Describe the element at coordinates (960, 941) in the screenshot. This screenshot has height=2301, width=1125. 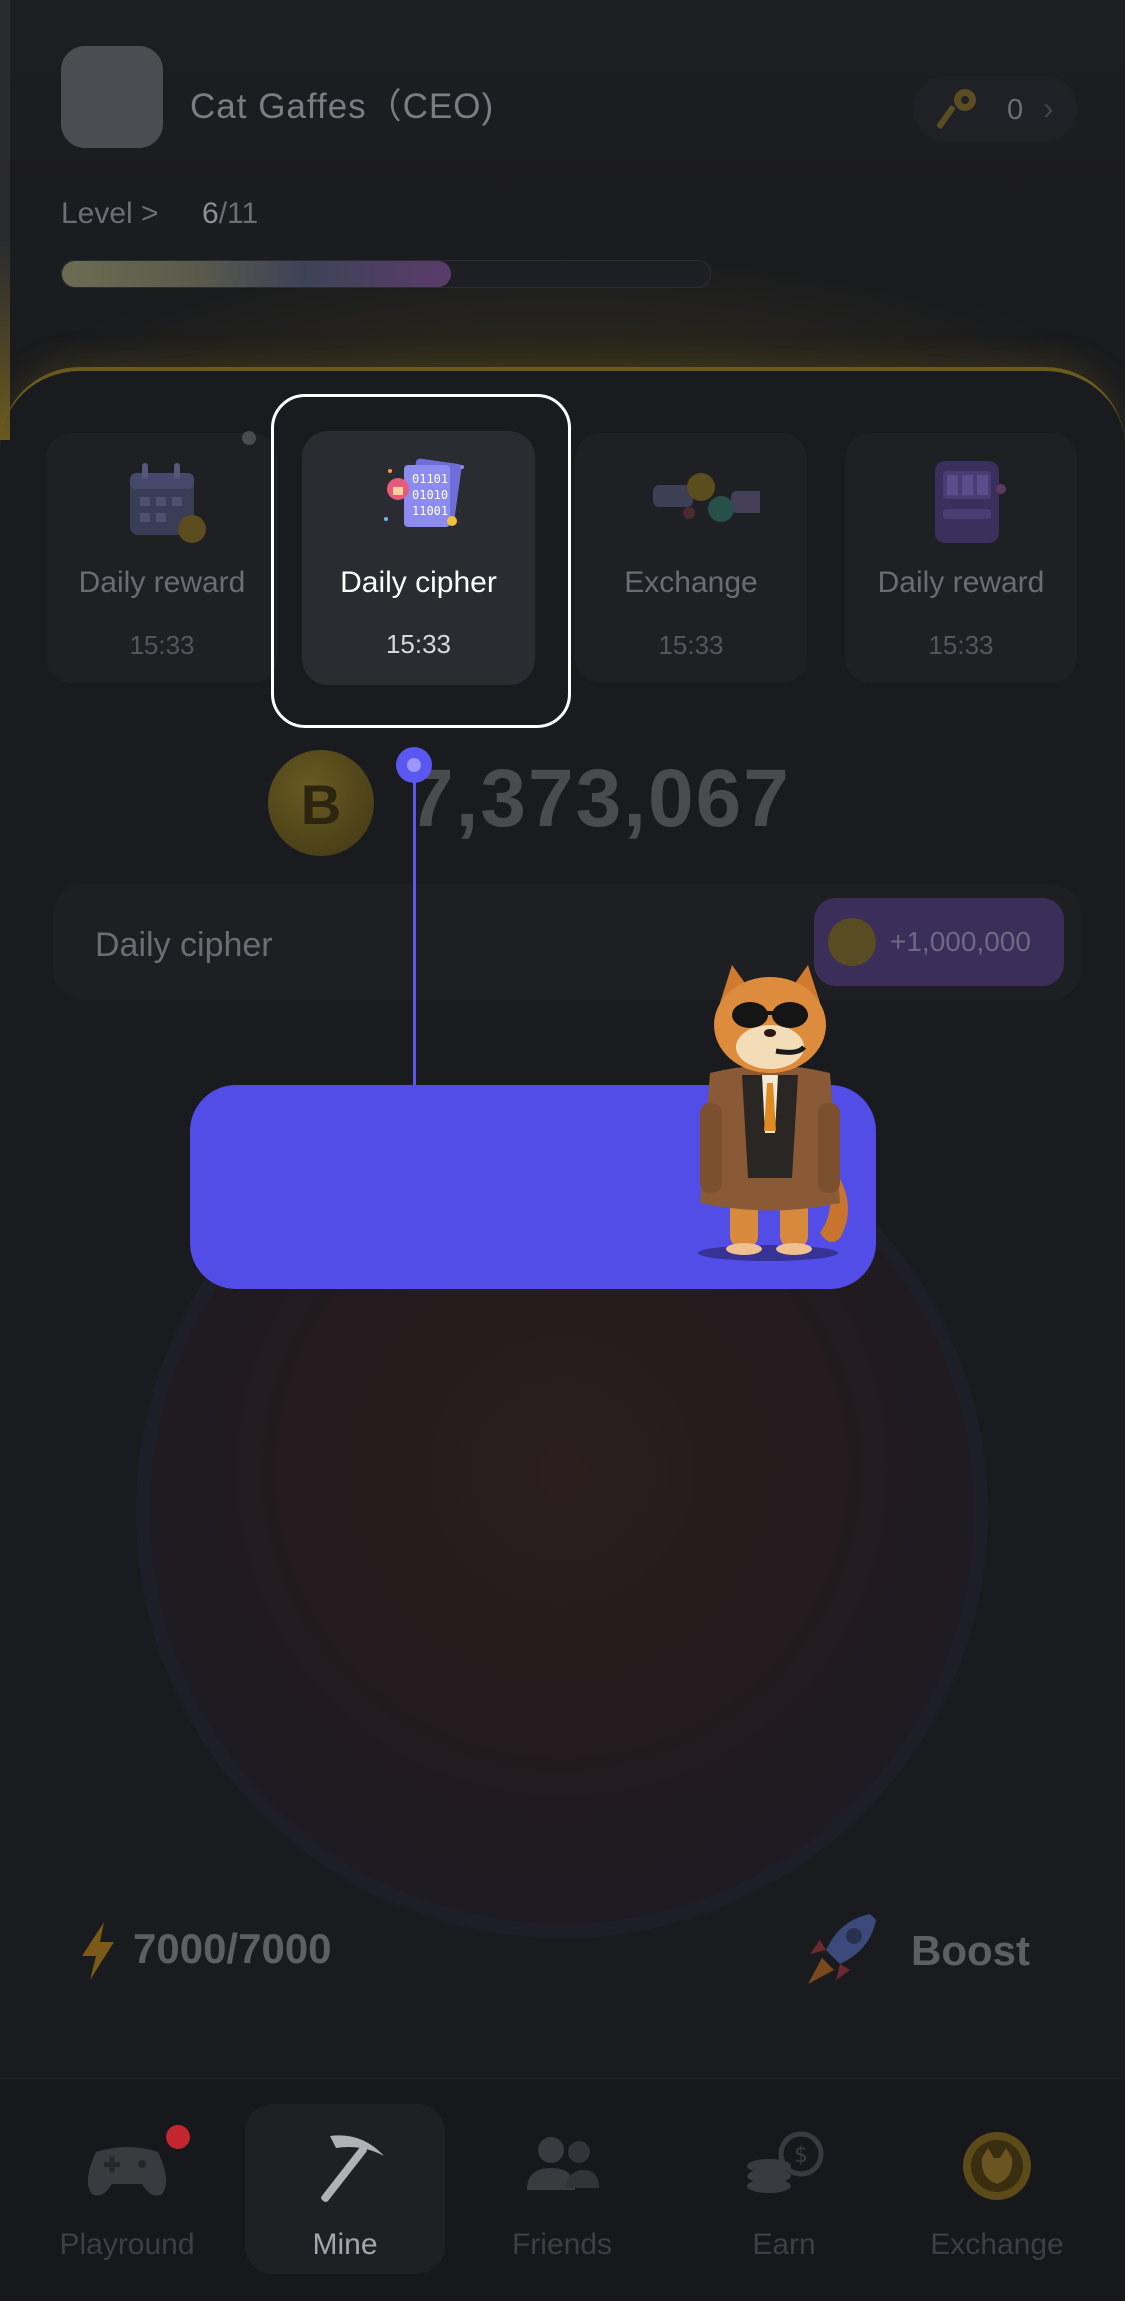
I see `cipher-reward-amount: +1,000,000` at that location.